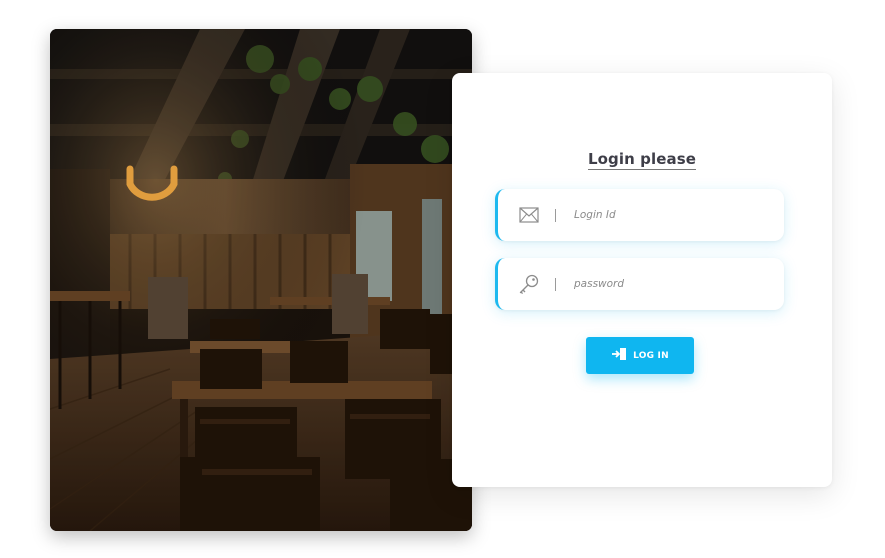  Describe the element at coordinates (619, 355) in the screenshot. I see `login-icon` at that location.